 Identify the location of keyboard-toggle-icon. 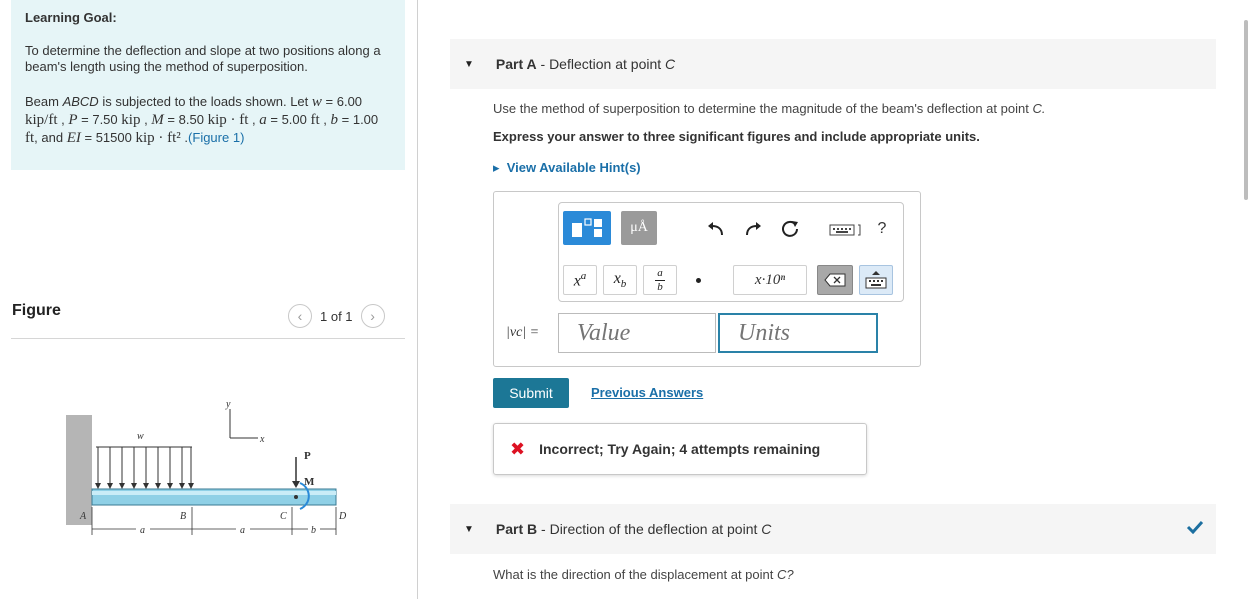
(876, 280).